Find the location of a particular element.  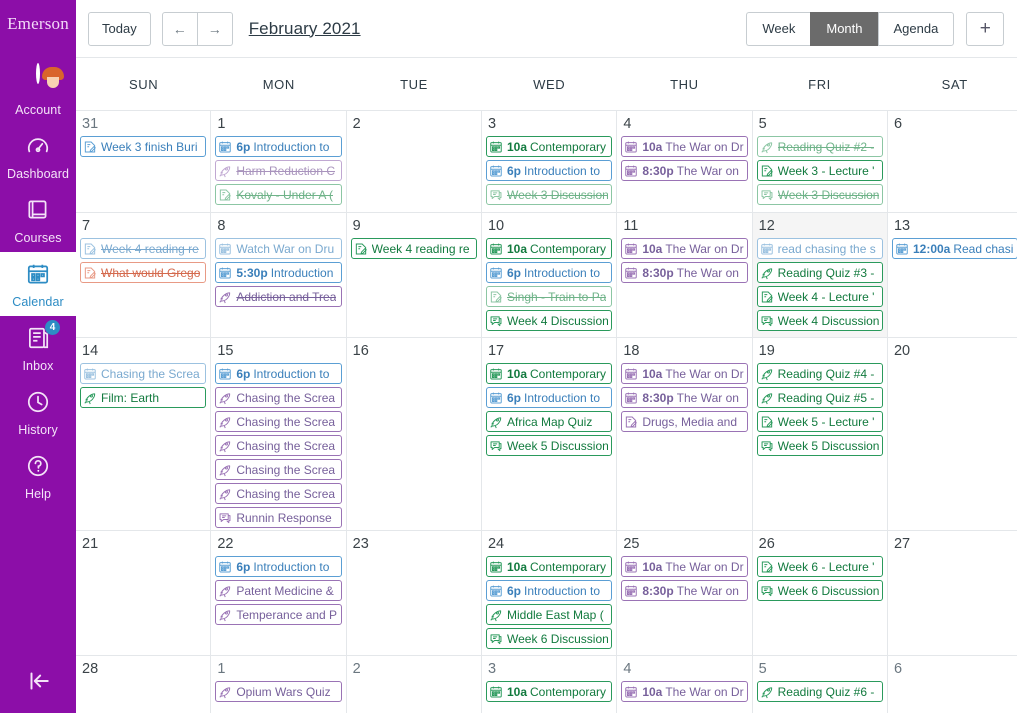

calendar-event: 5:30p Introduction is located at coordinates (278, 272).